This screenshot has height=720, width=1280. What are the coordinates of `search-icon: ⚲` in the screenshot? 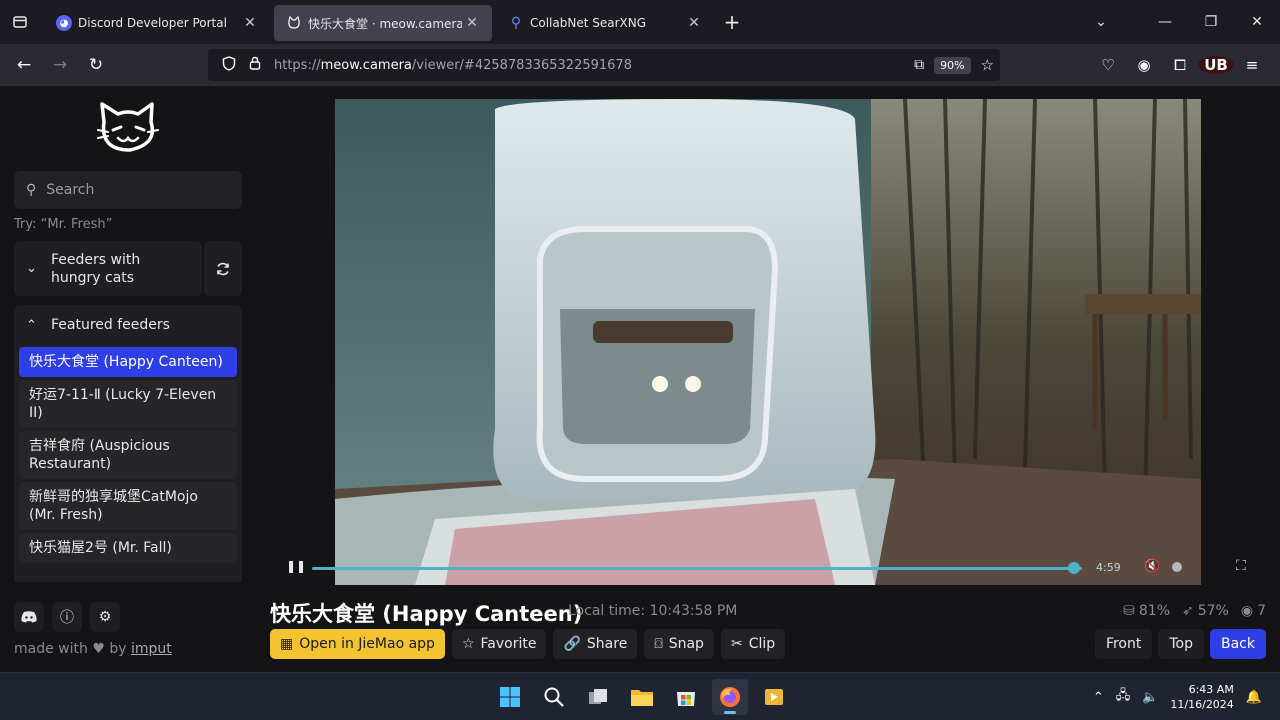 It's located at (31, 190).